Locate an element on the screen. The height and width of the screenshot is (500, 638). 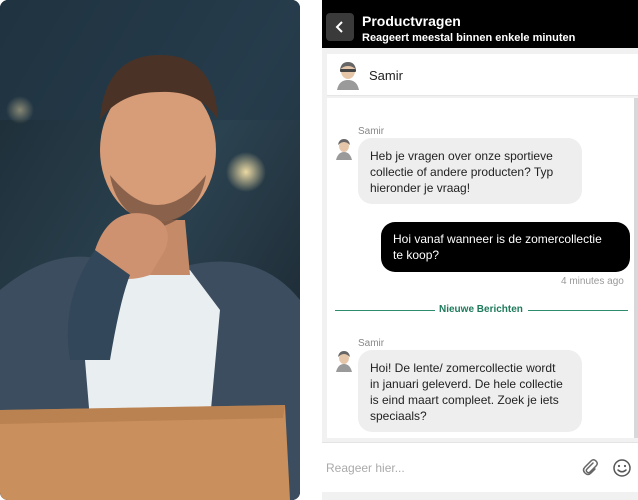
back-button is located at coordinates (340, 27).